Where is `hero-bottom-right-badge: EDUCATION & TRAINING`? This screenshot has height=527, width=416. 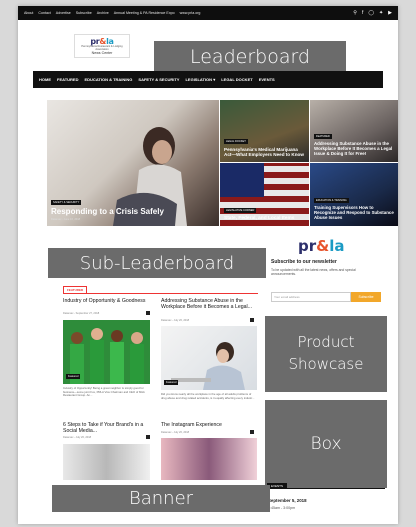
hero-bottom-right-badge: EDUCATION & TRAINING is located at coordinates (331, 201).